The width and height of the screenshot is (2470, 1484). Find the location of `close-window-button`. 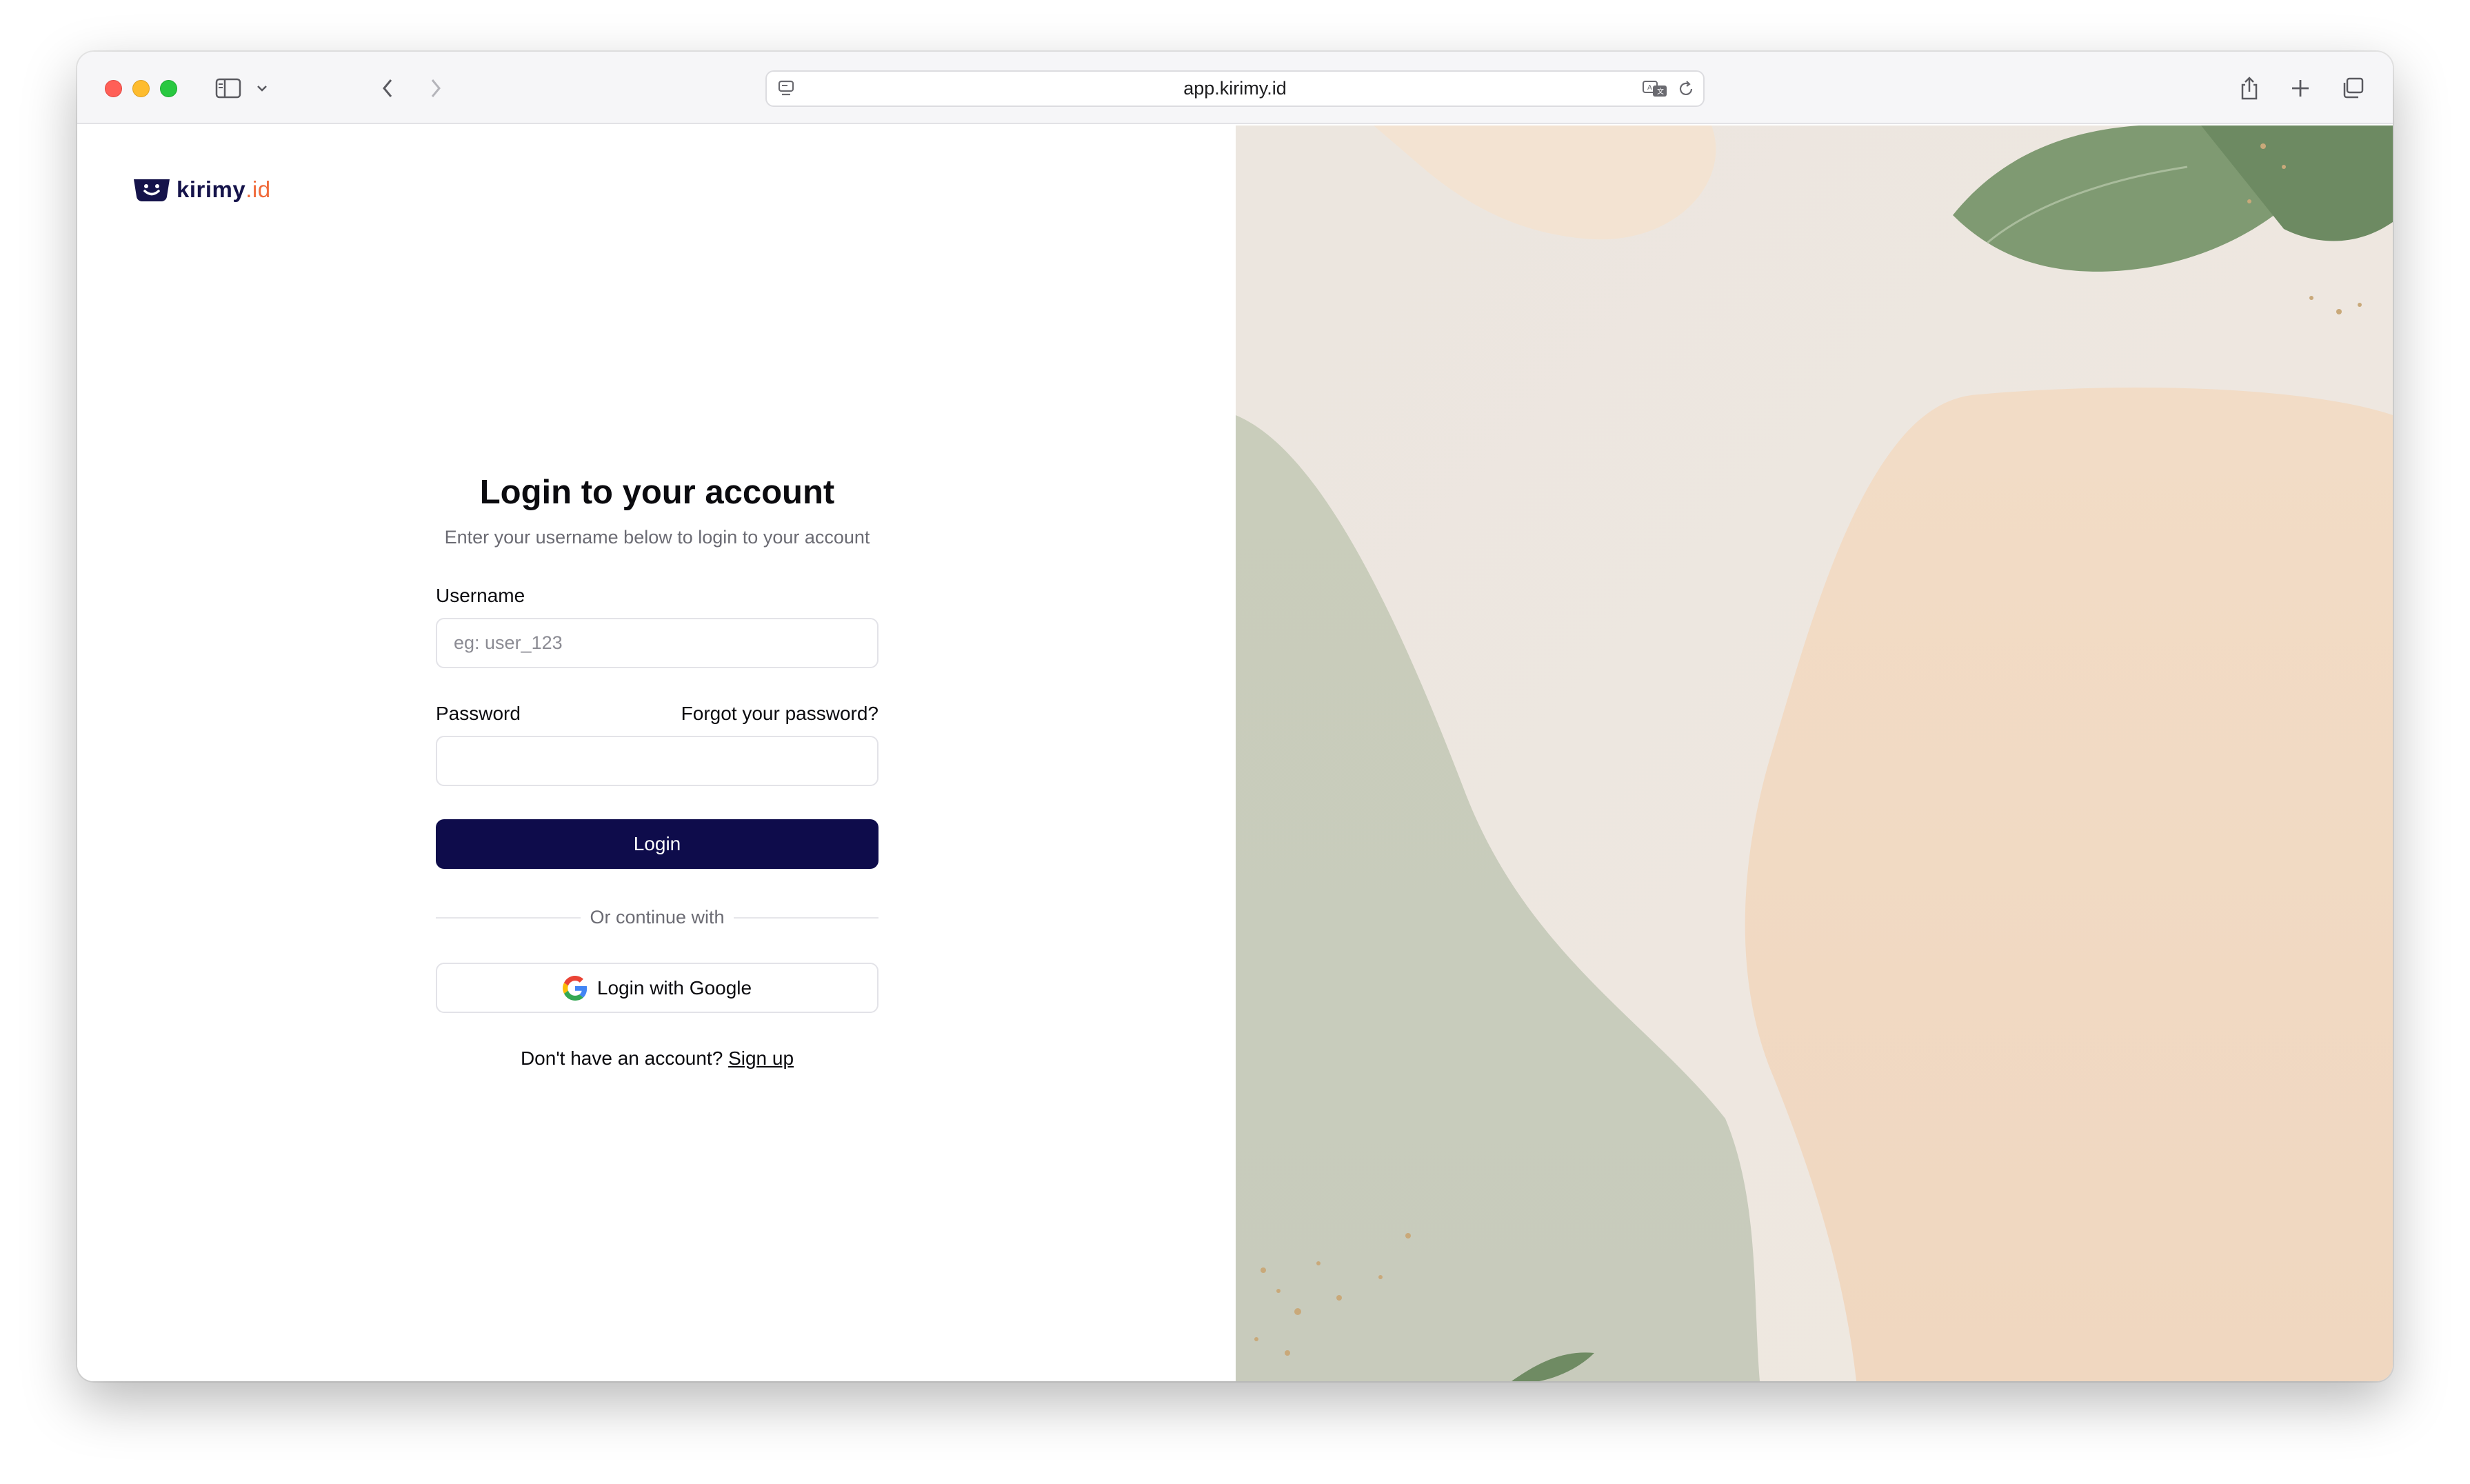

close-window-button is located at coordinates (113, 88).